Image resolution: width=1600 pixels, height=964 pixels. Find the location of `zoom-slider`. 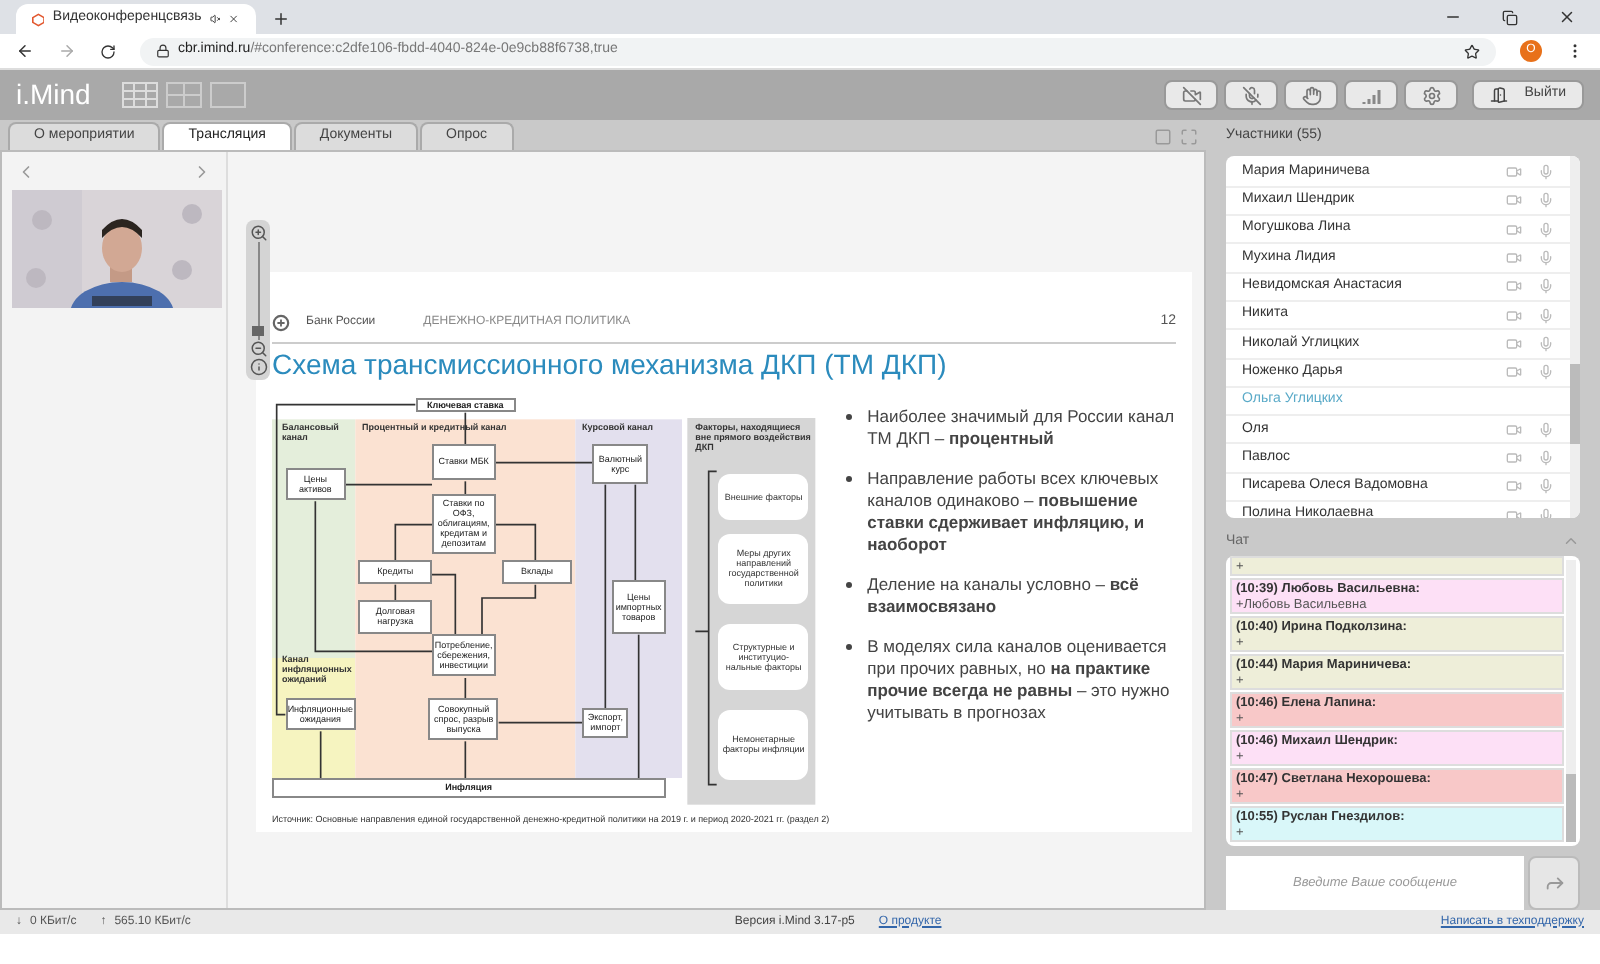

zoom-slider is located at coordinates (258, 291).